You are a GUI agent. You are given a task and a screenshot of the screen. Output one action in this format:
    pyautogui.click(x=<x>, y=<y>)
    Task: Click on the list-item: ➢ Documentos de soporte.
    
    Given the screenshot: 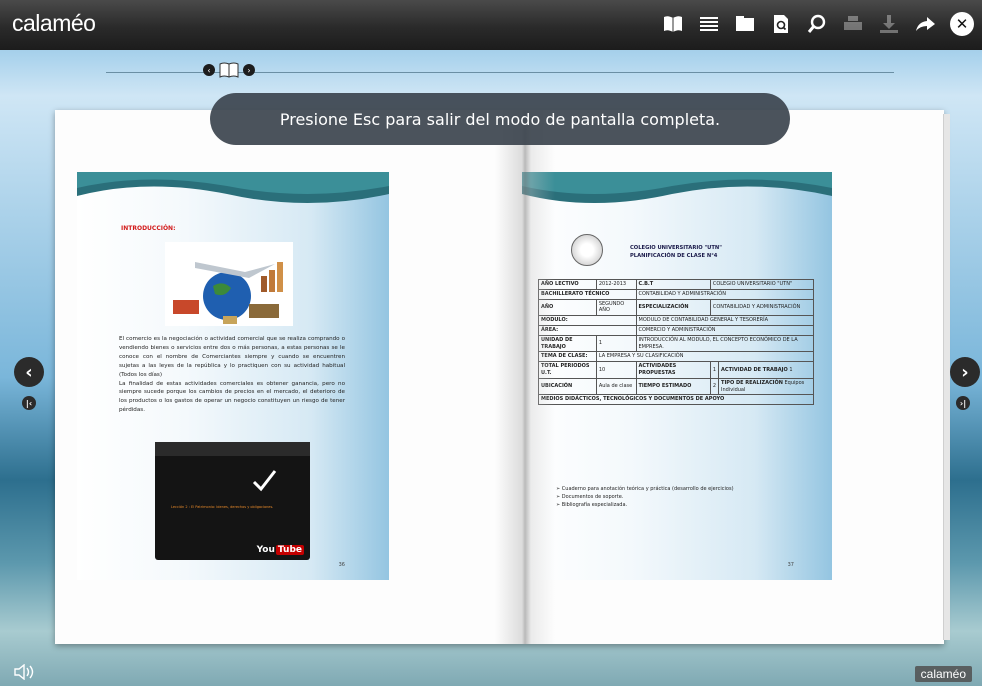 What is the action you would take?
    pyautogui.click(x=590, y=497)
    